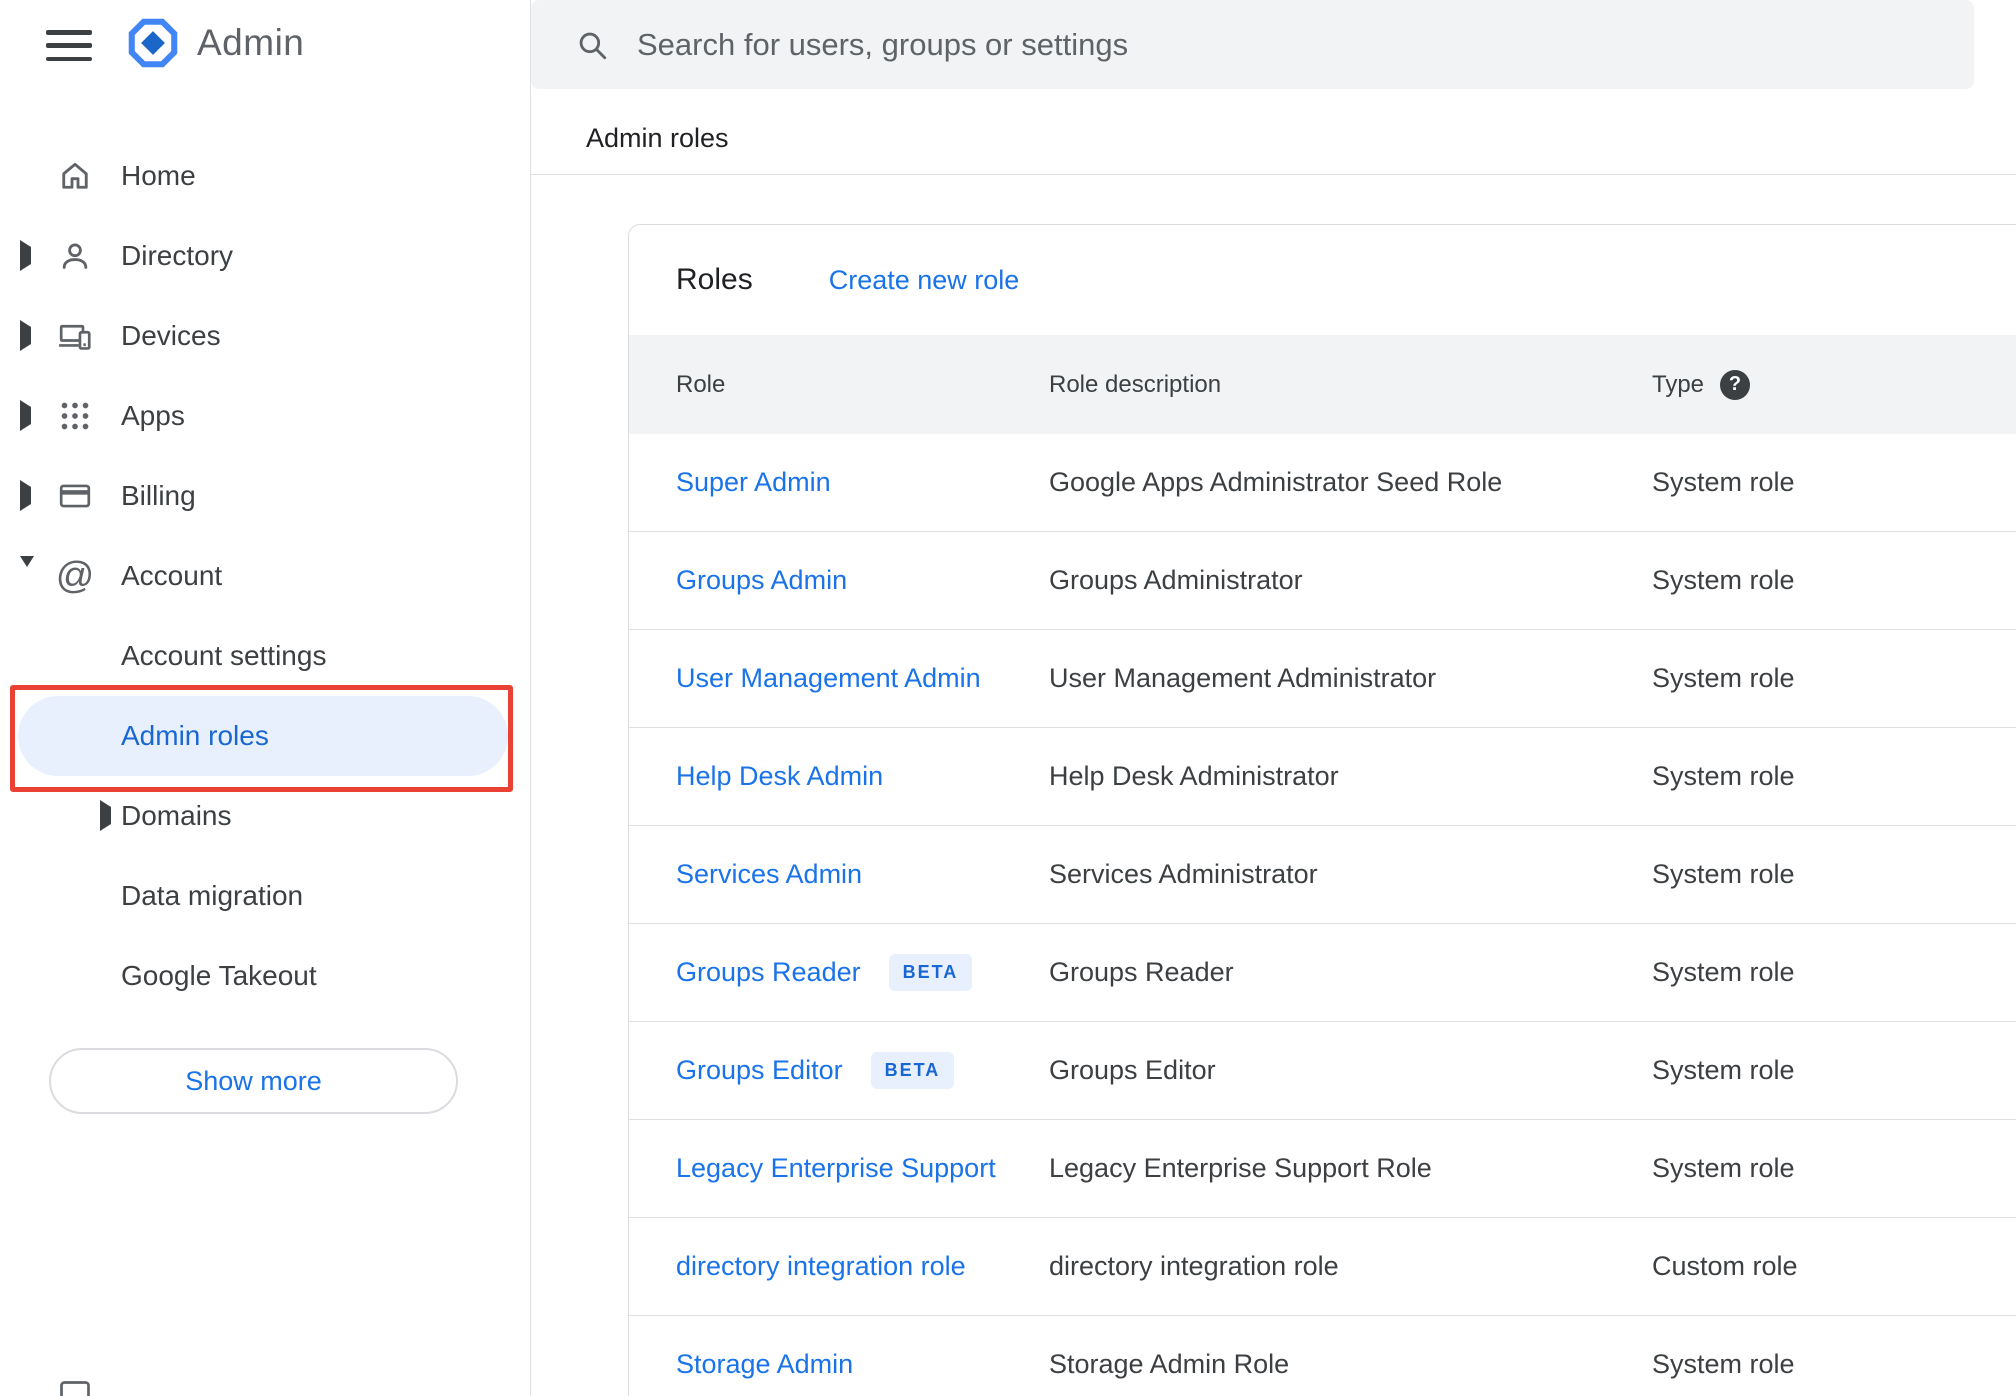 The height and width of the screenshot is (1396, 2016). What do you see at coordinates (158, 495) in the screenshot?
I see `sidebar-item-label: Billing` at bounding box center [158, 495].